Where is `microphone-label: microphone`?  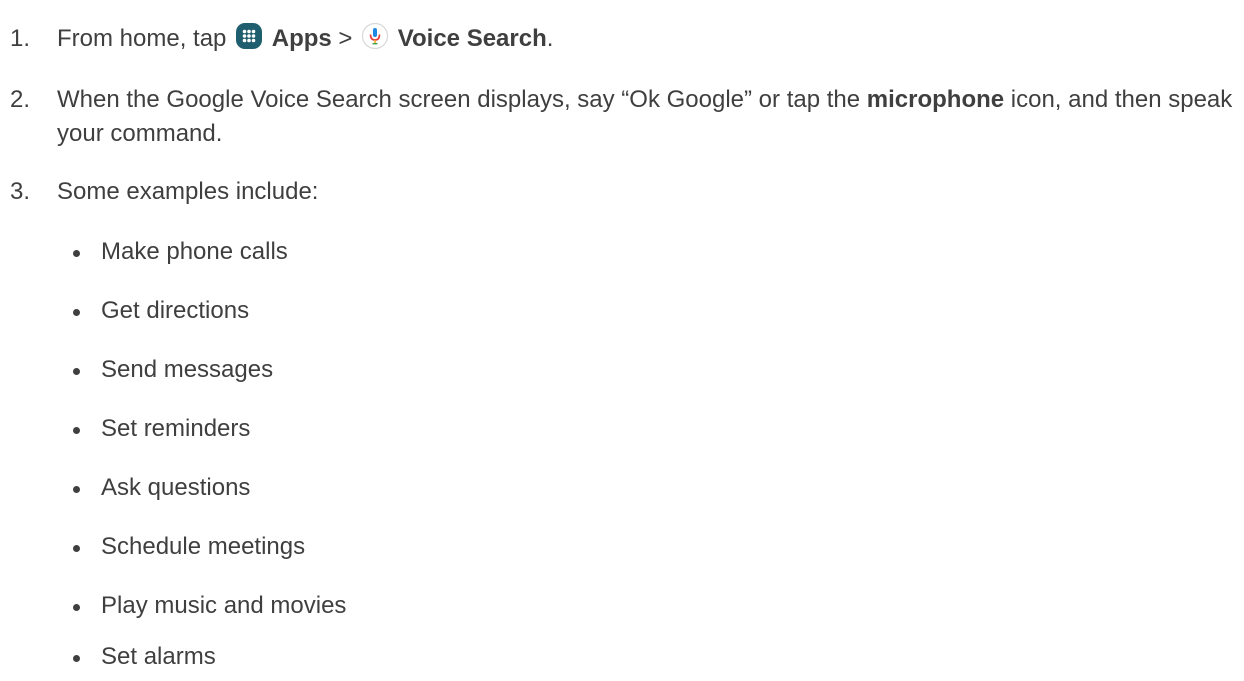 microphone-label: microphone is located at coordinates (935, 99).